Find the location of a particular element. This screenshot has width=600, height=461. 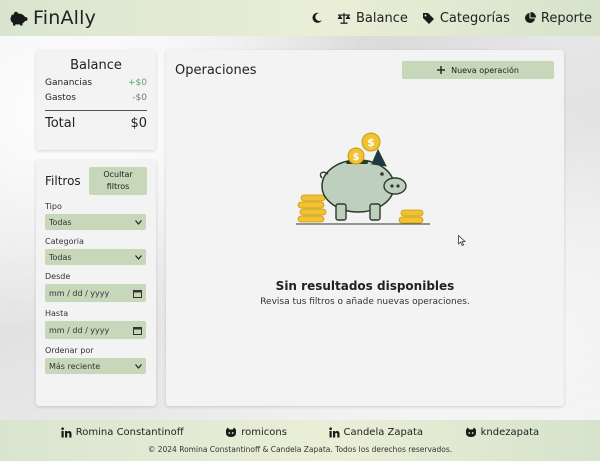

total-value: $0 is located at coordinates (138, 123).